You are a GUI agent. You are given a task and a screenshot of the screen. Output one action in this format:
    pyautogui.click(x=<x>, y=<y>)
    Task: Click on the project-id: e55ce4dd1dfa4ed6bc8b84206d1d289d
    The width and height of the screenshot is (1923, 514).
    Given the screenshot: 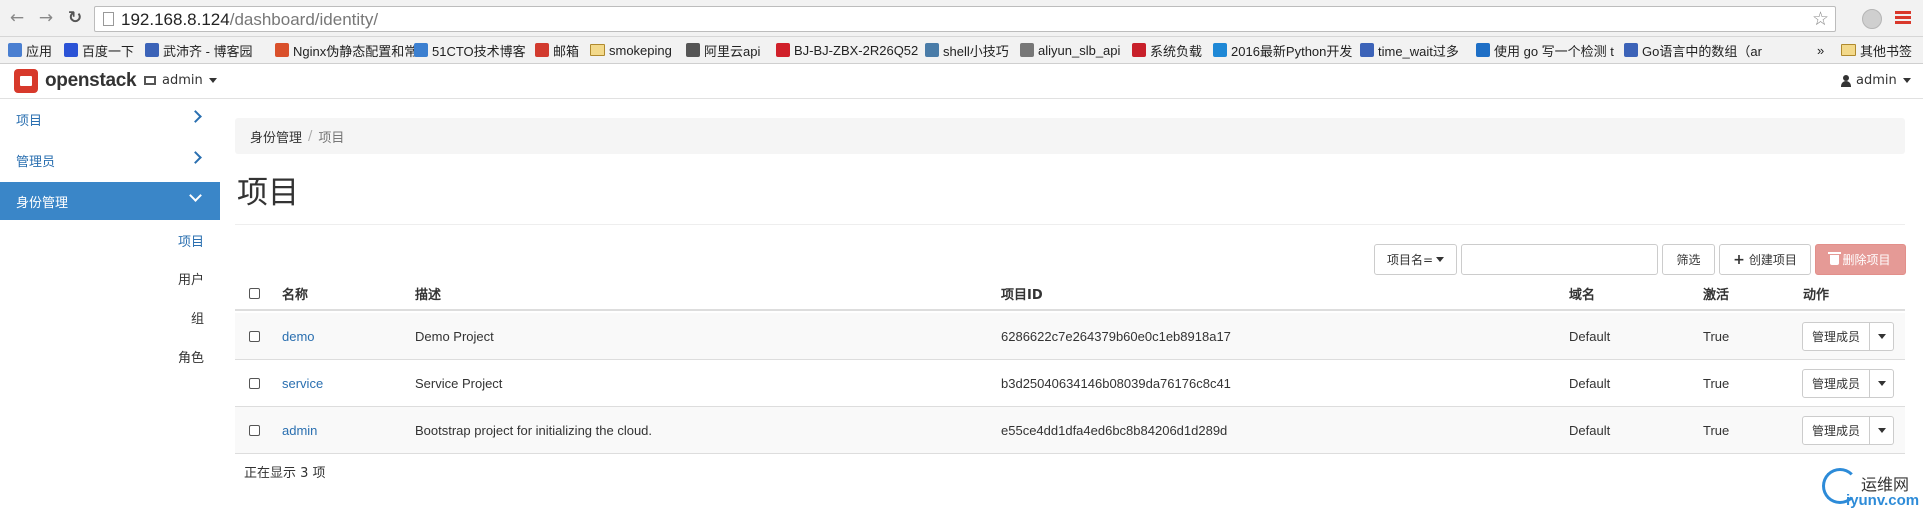 What is the action you would take?
    pyautogui.click(x=1114, y=430)
    